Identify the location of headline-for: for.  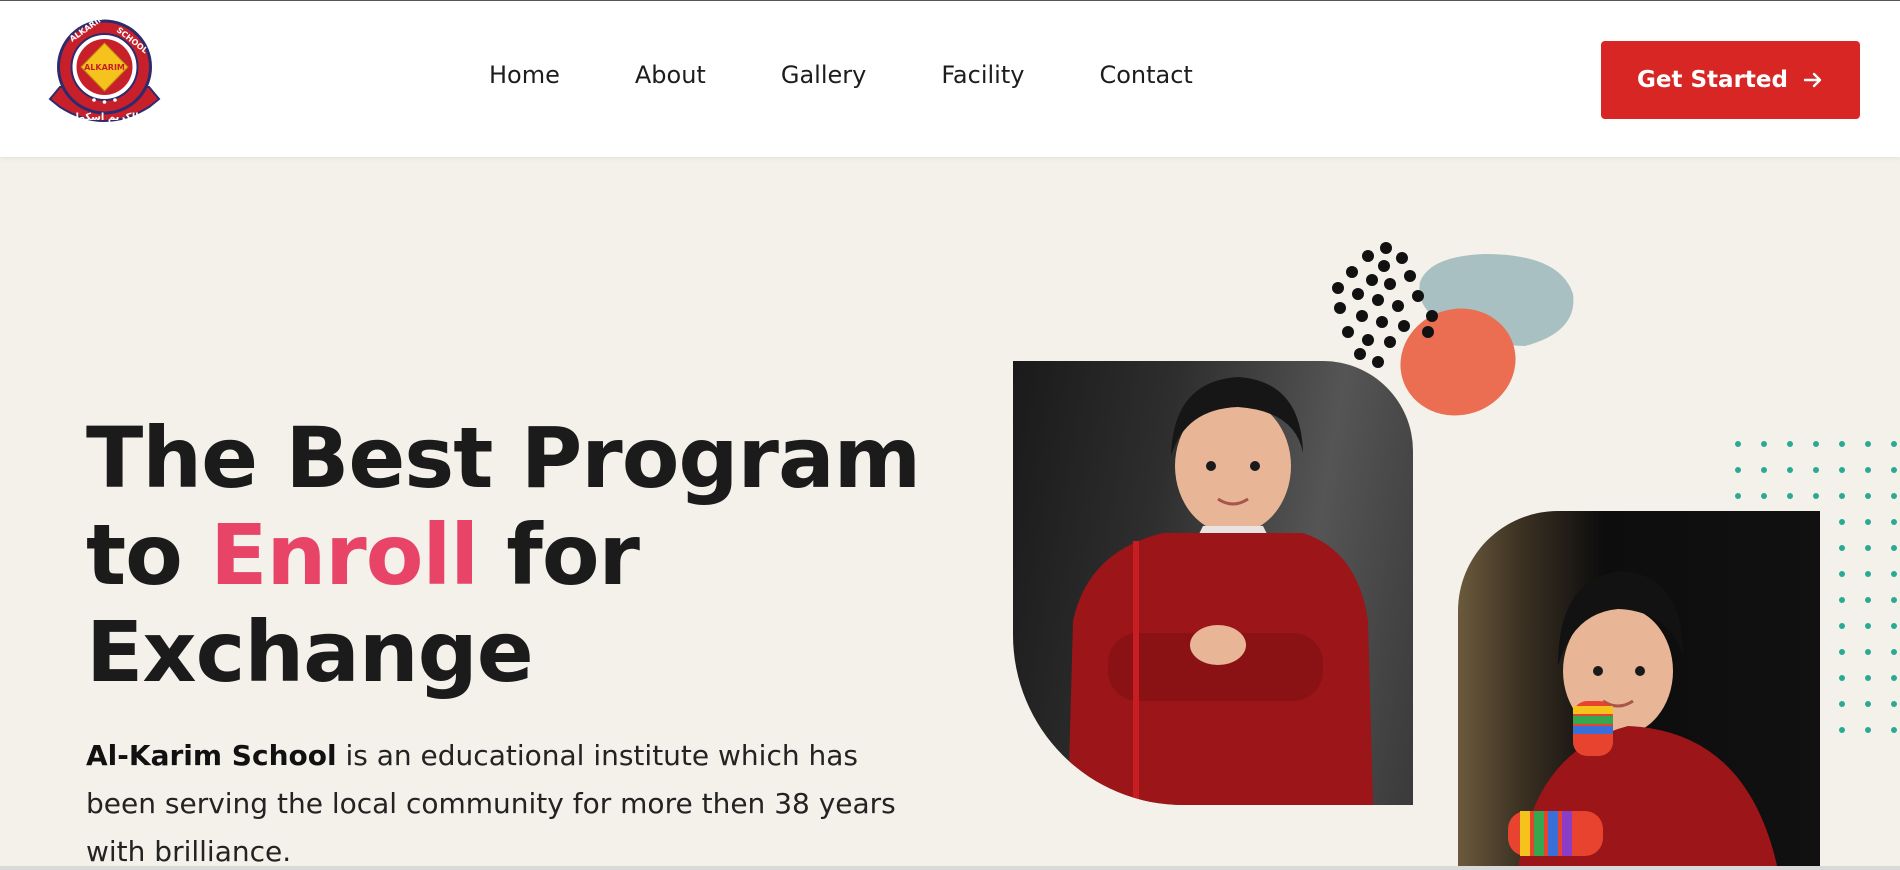
(573, 555).